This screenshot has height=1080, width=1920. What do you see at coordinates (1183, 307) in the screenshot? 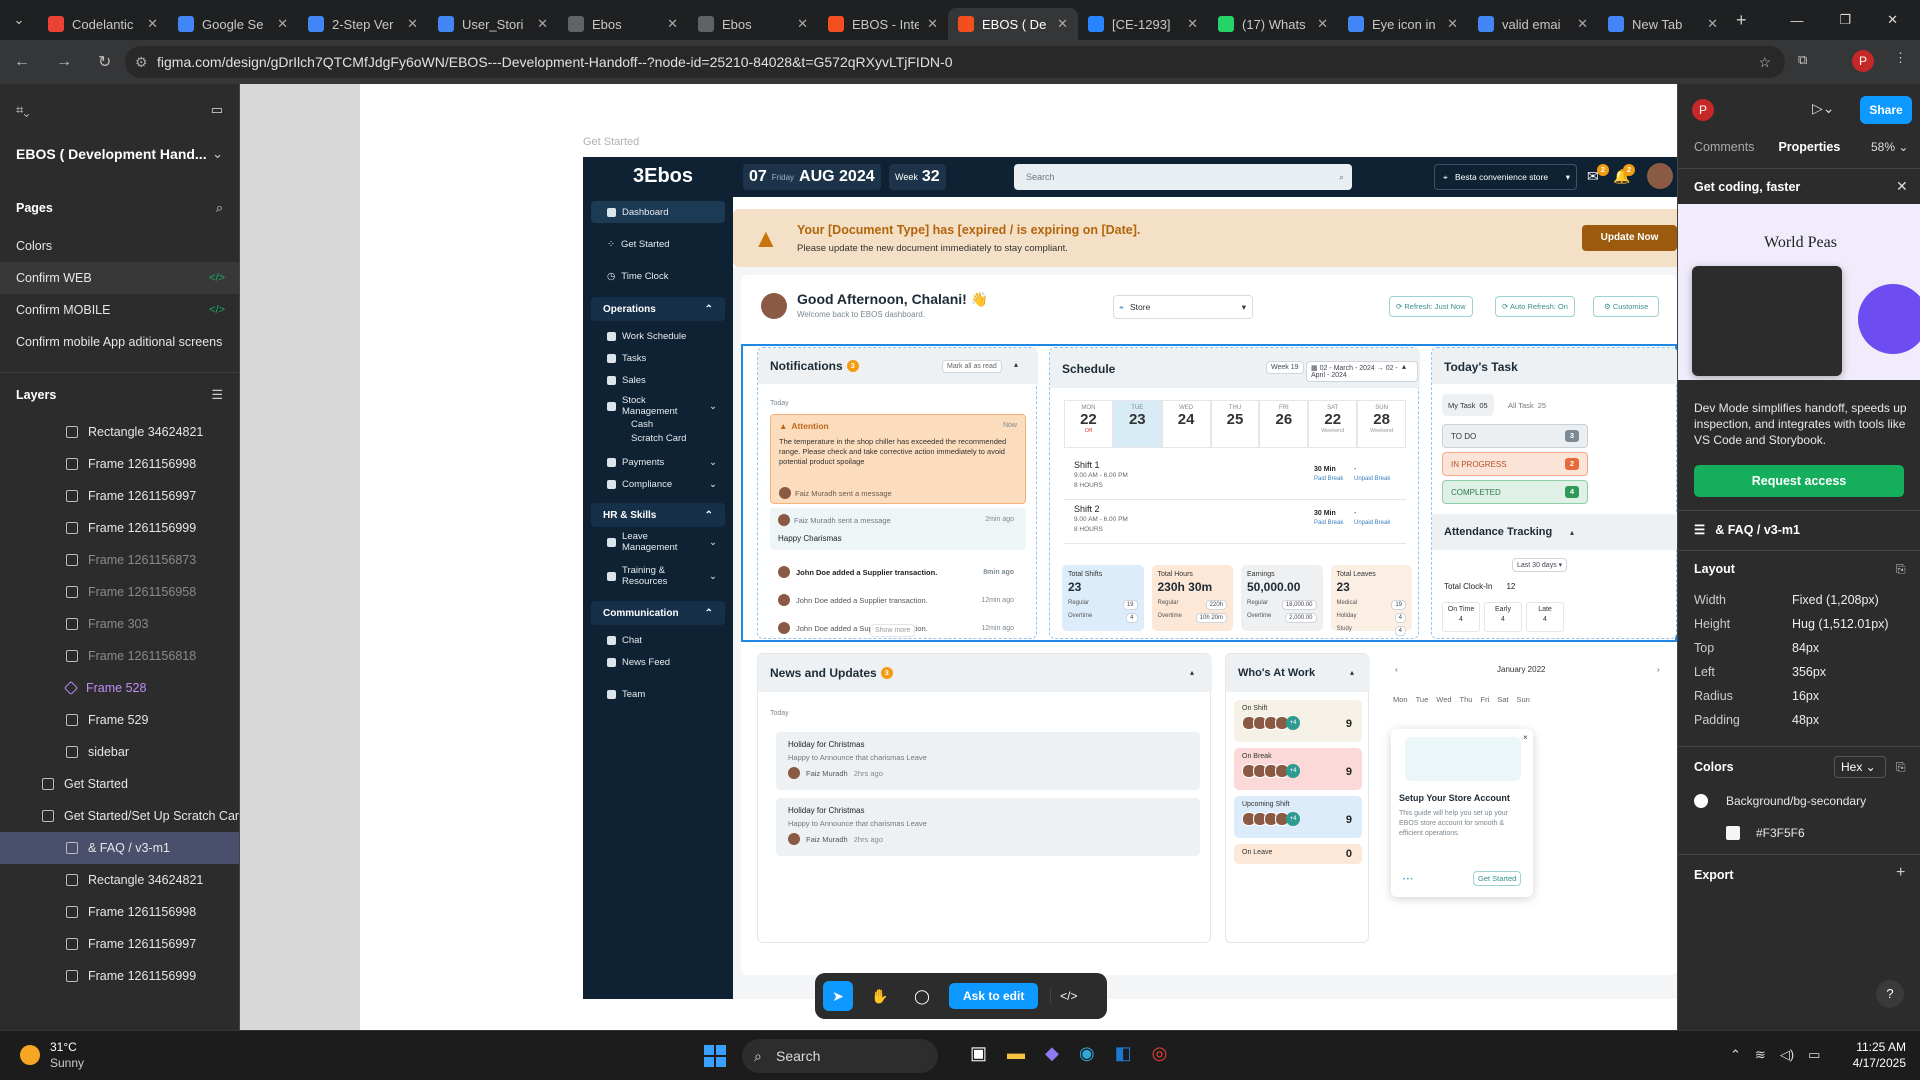
I see `store-filter-select: ⌖ Store ▾` at bounding box center [1183, 307].